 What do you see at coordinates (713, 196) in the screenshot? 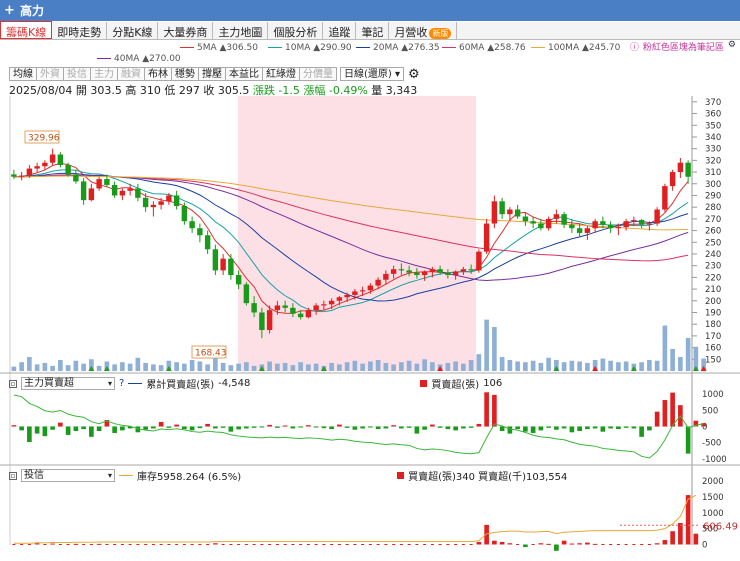
I see `y-tick-label: 290` at bounding box center [713, 196].